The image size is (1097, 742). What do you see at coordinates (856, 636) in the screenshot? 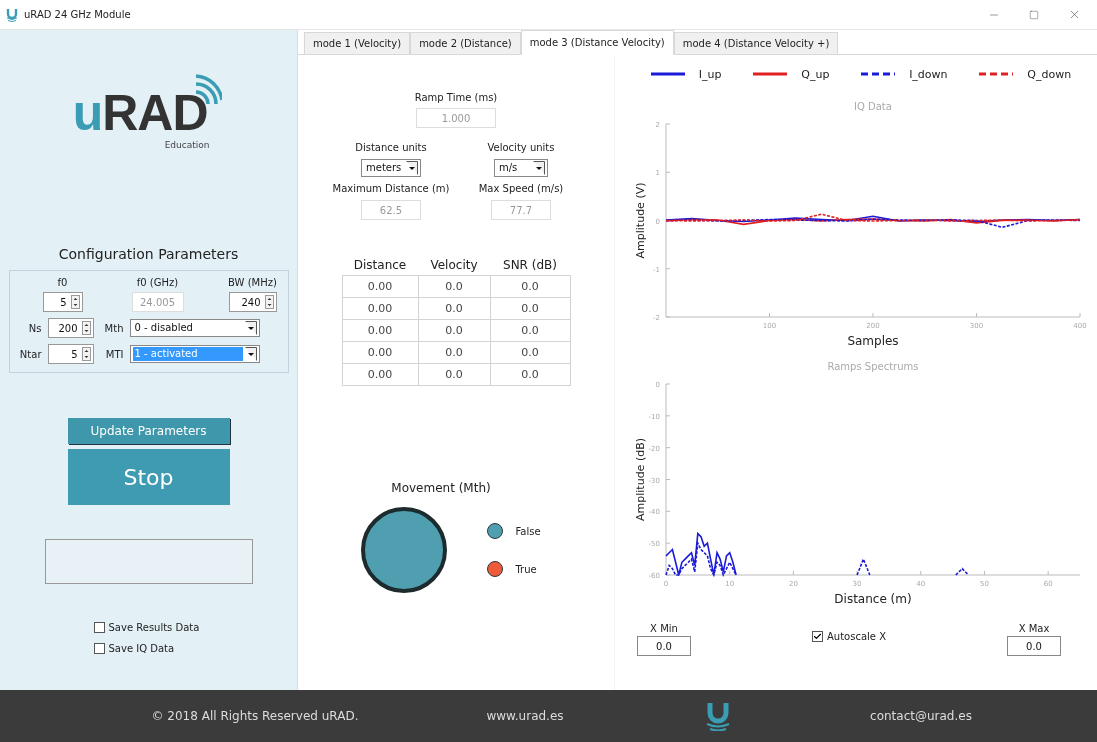
I see `checkbox-label: Autoscale X` at bounding box center [856, 636].